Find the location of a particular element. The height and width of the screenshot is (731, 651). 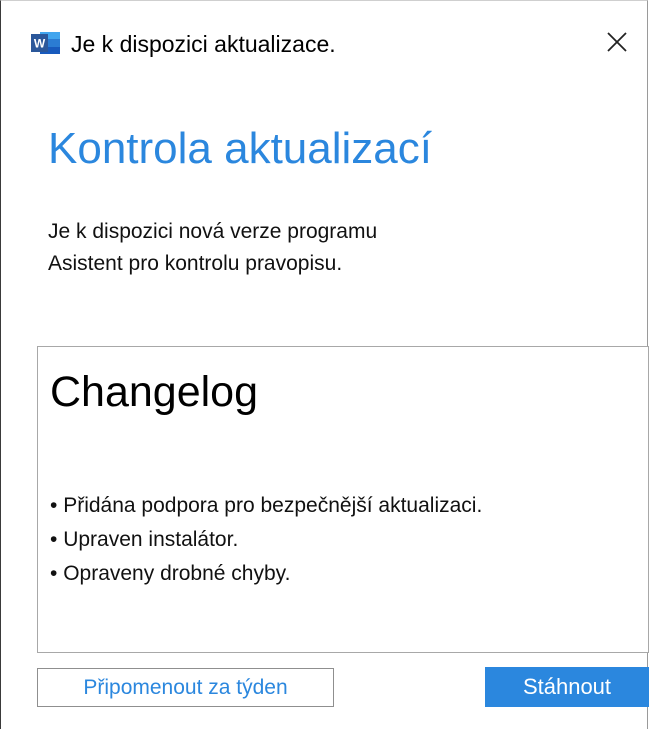

page-heading: Kontrola aktualizací is located at coordinates (240, 148).